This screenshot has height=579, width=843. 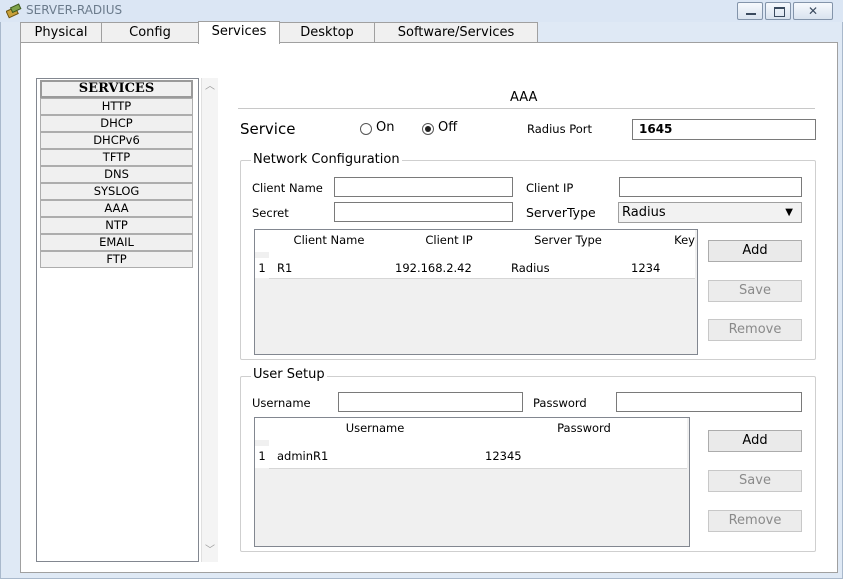 I want to click on column-header-username: Username, so click(x=375, y=429).